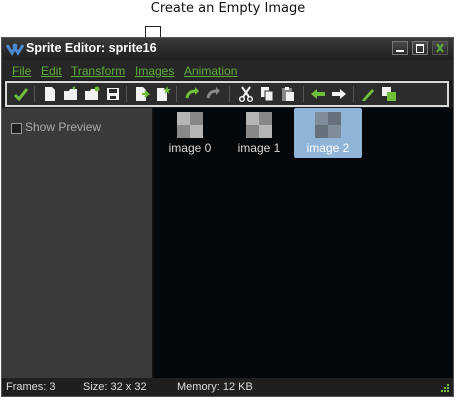 The height and width of the screenshot is (400, 456). What do you see at coordinates (190, 148) in the screenshot?
I see `image-label: image 0` at bounding box center [190, 148].